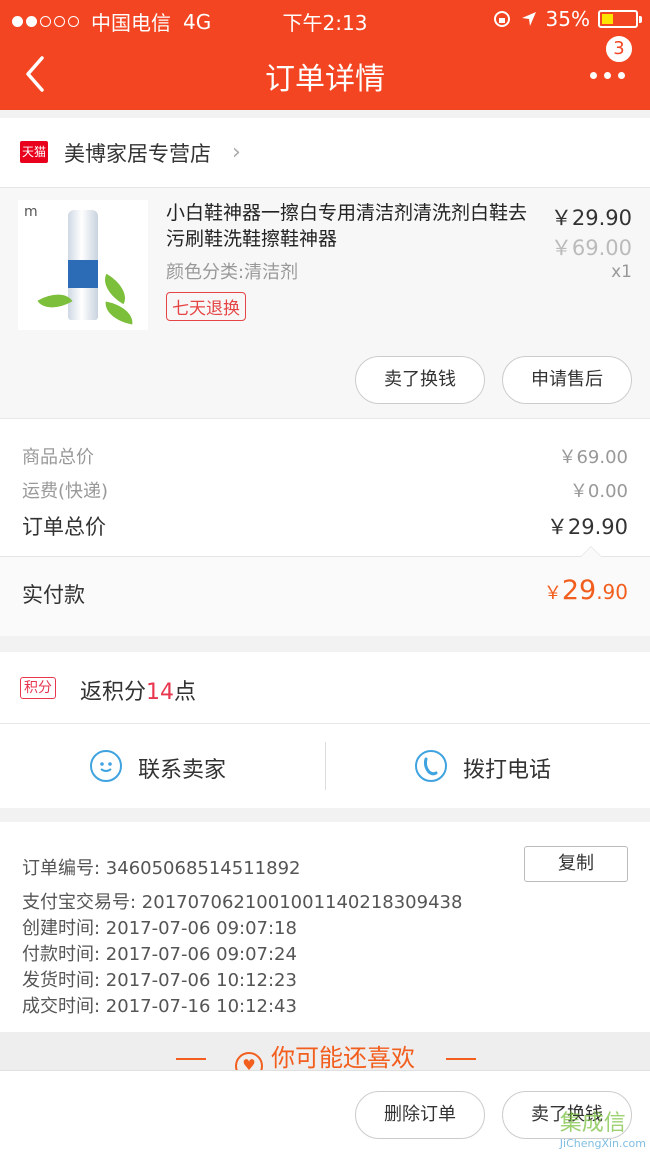 This screenshot has width=650, height=1156. I want to click on points-row: 积分 返积分14点, so click(325, 688).